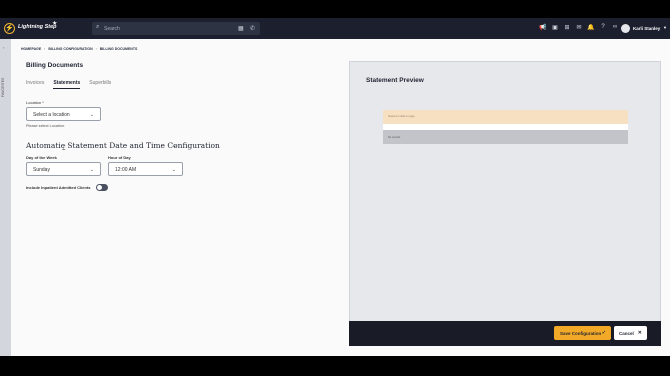  Describe the element at coordinates (41, 157) in the screenshot. I see `day-of-week-label: Day of the Week` at that location.